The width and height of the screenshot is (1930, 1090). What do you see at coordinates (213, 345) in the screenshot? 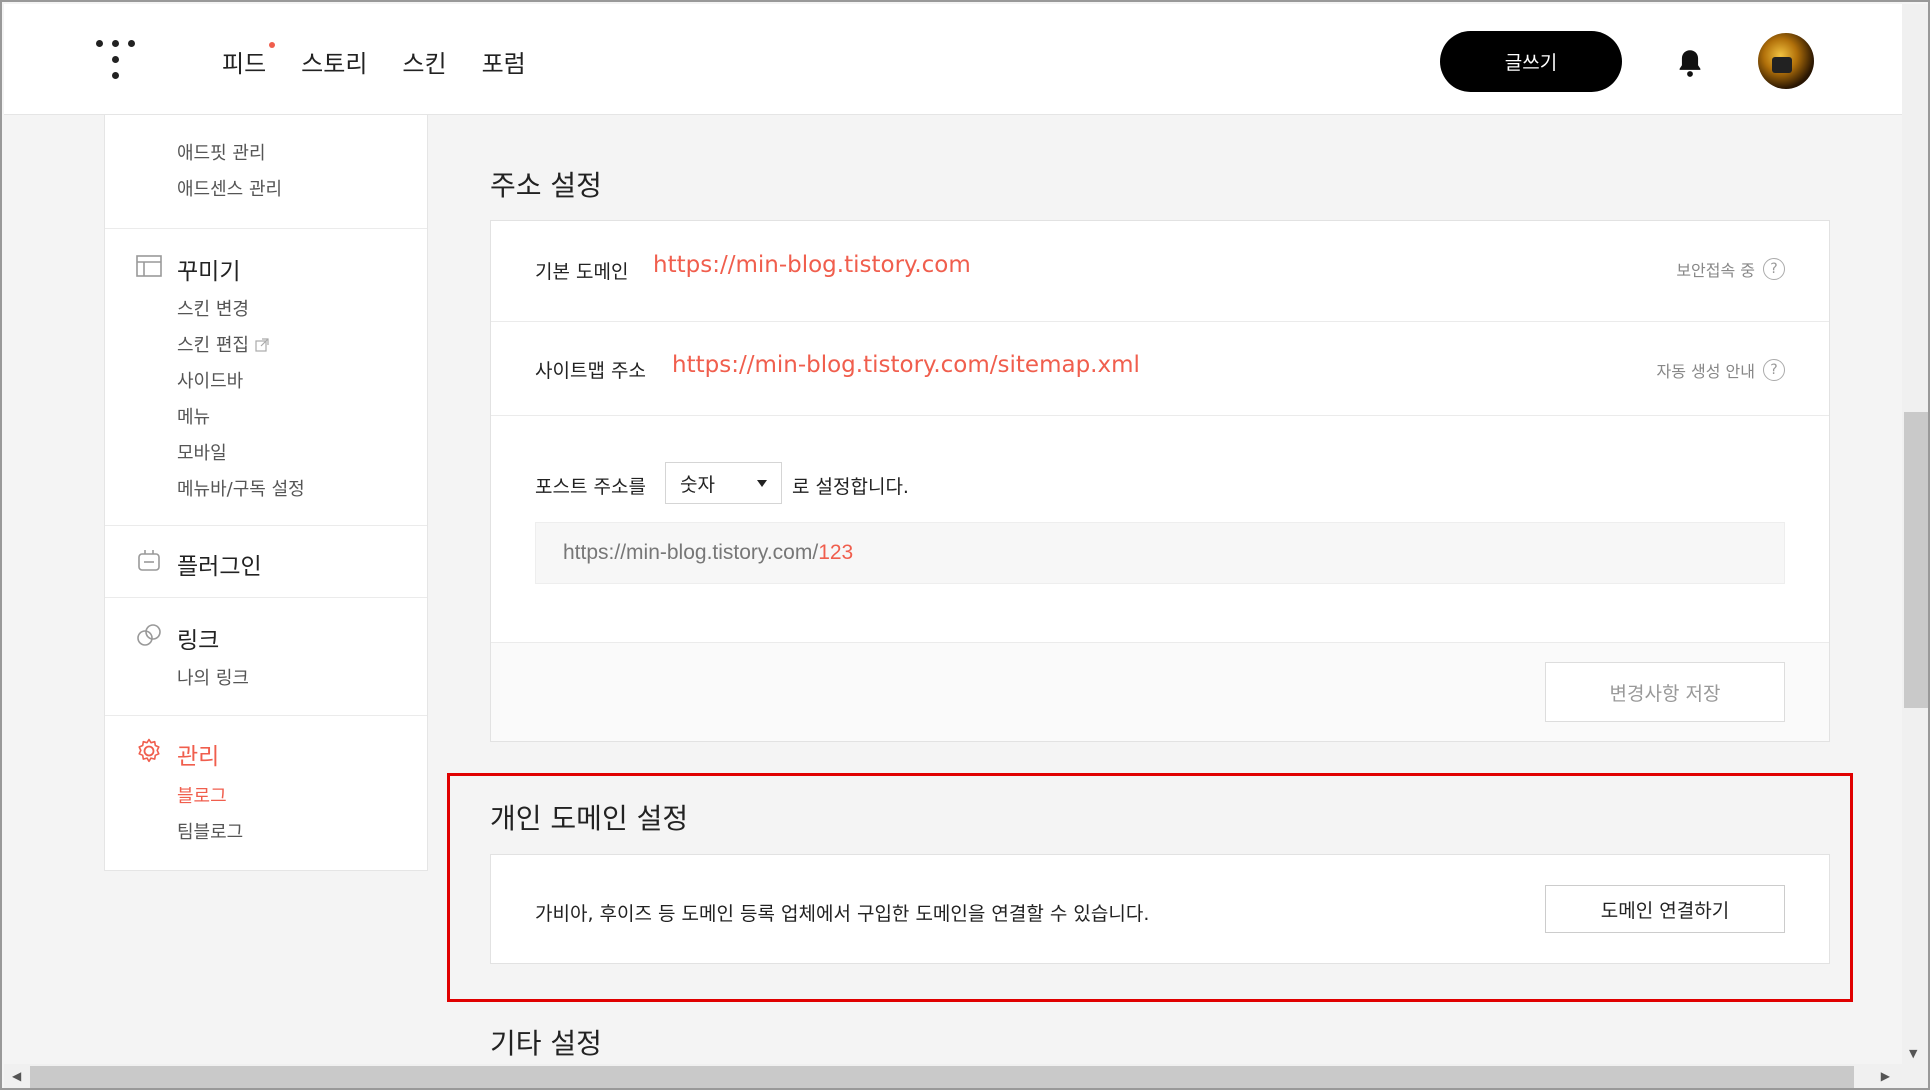
I see `sidebar-item-skin-edit-label: 스킨 편집` at bounding box center [213, 345].